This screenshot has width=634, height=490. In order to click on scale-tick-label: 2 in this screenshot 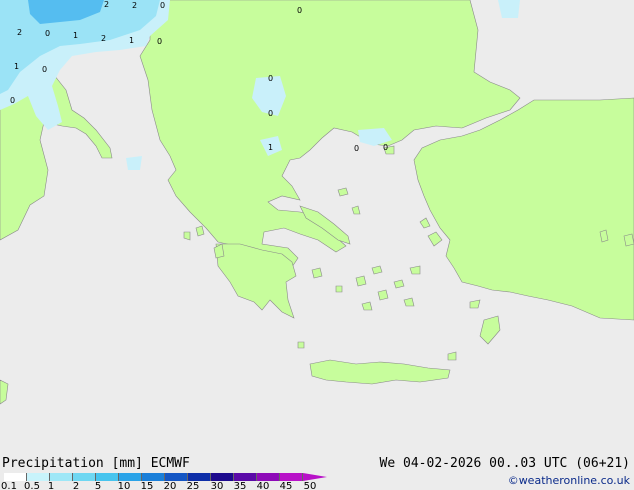, I will do `click(76, 485)`.